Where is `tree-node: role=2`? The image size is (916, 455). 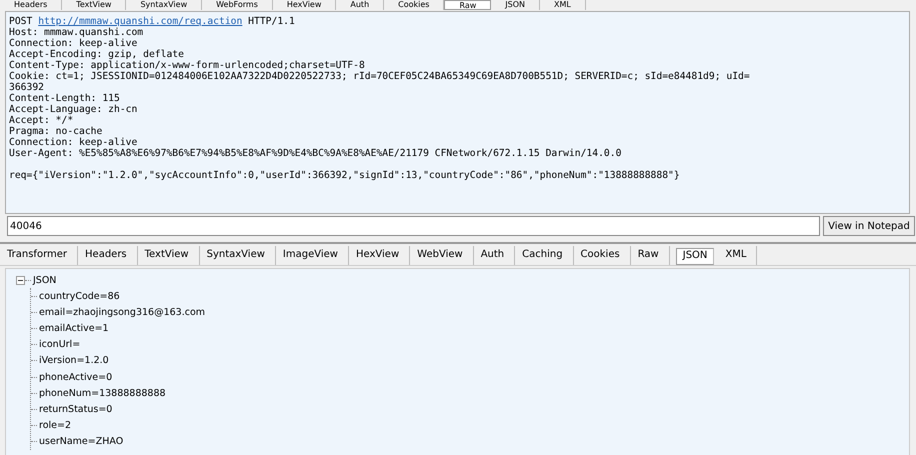
tree-node: role=2 is located at coordinates (55, 426).